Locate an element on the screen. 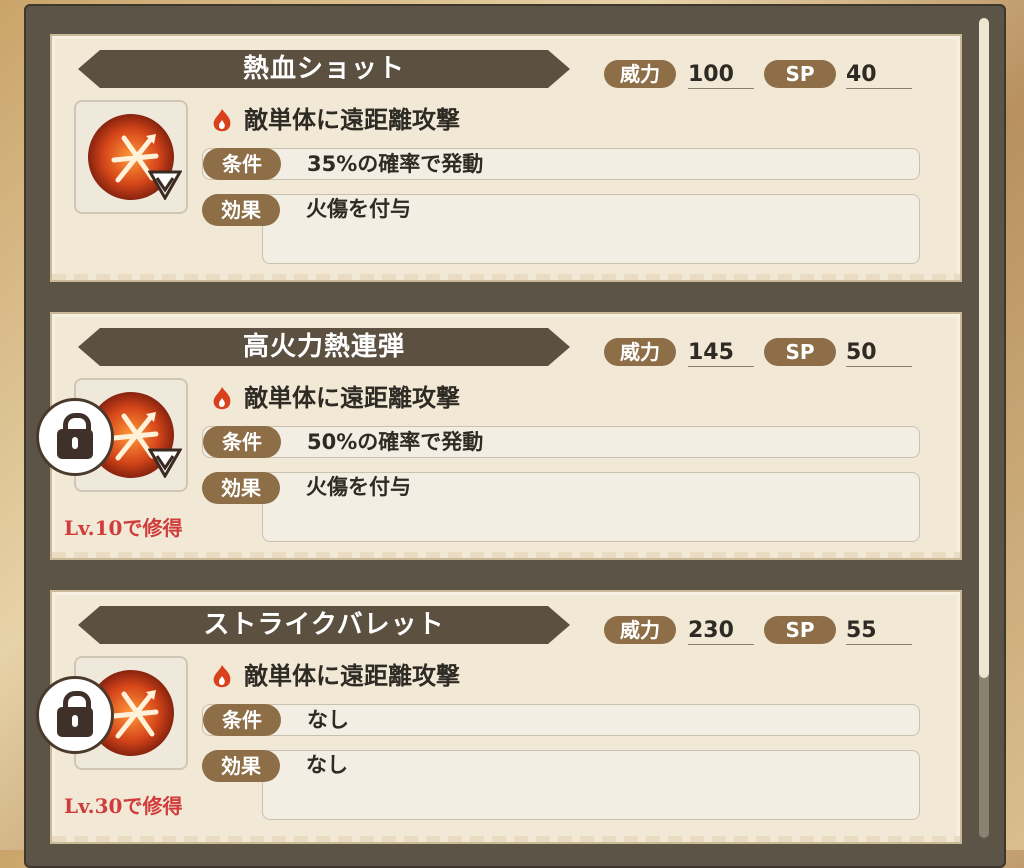  skill-name-banner: 高火力熱連弾 is located at coordinates (324, 347).